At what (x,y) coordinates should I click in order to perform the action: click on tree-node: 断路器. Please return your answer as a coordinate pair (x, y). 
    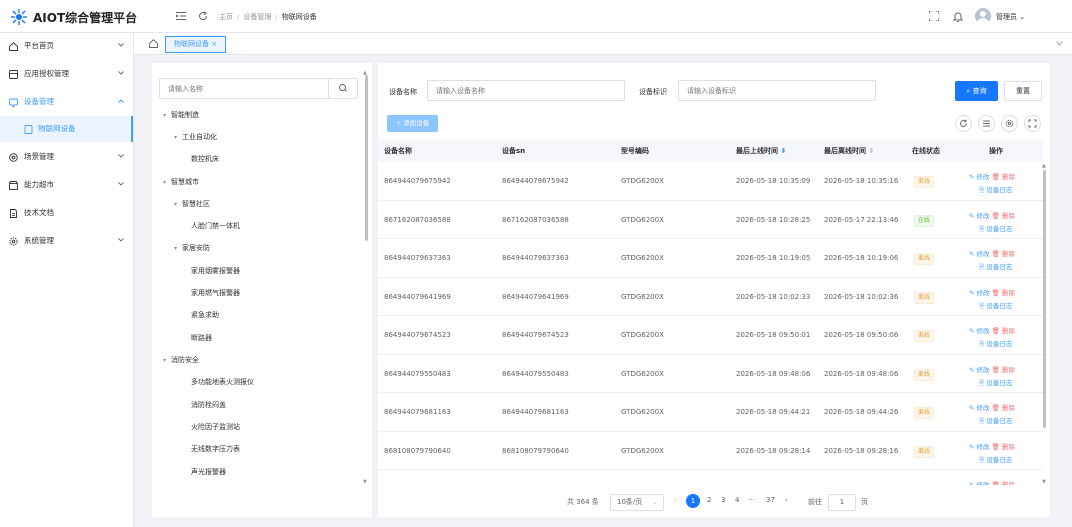
    Looking at the image, I should click on (201, 338).